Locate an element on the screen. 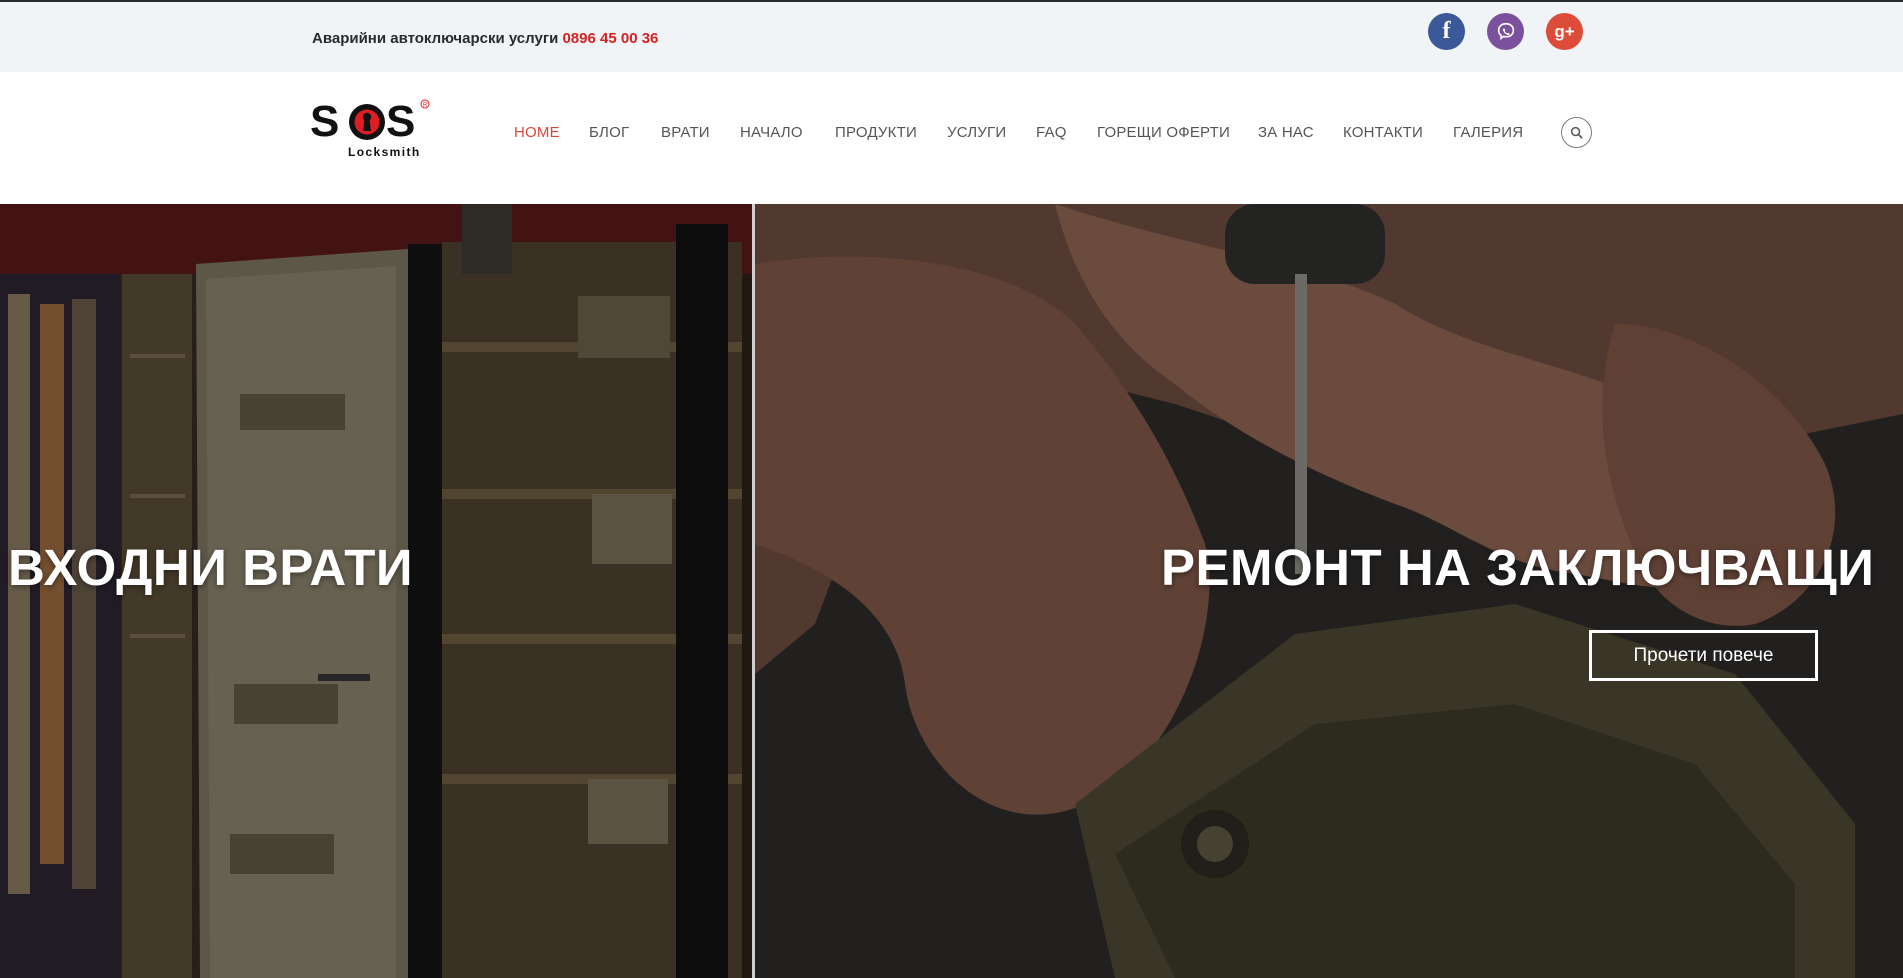  google-plus-icon: g+ is located at coordinates (1564, 31).